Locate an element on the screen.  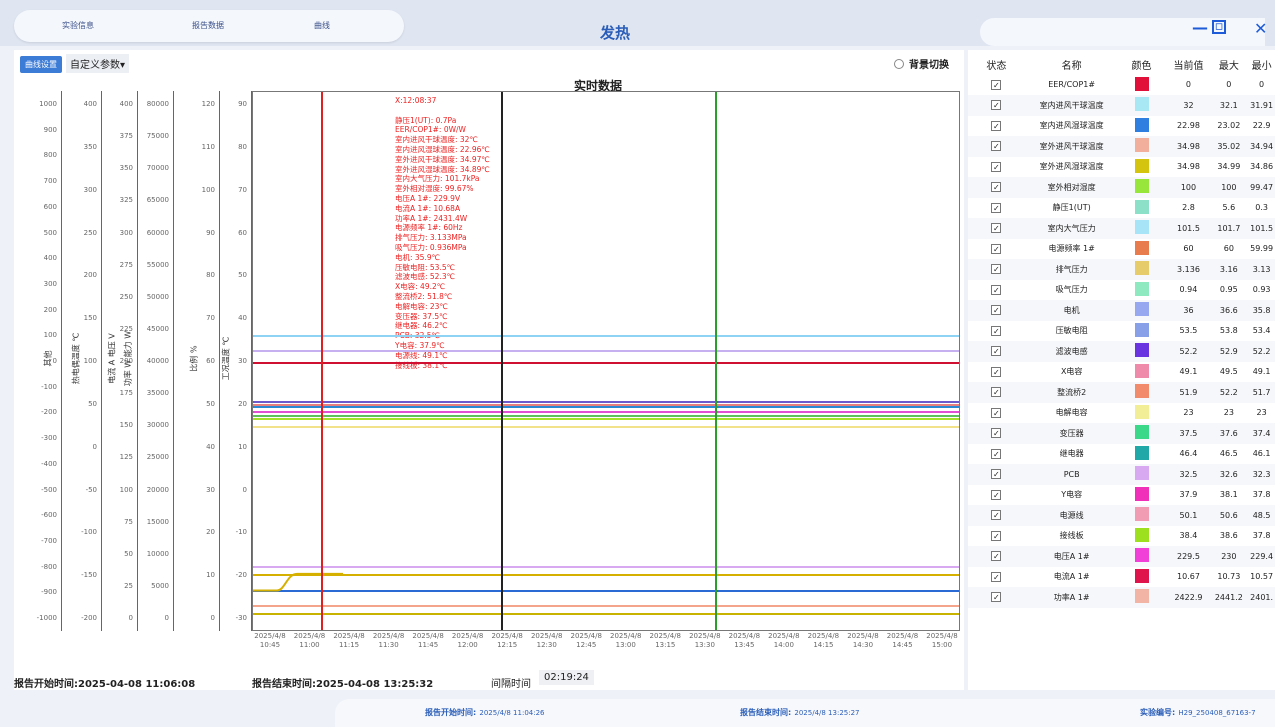
min-value-cell: 48.5 is located at coordinates (1260, 515).